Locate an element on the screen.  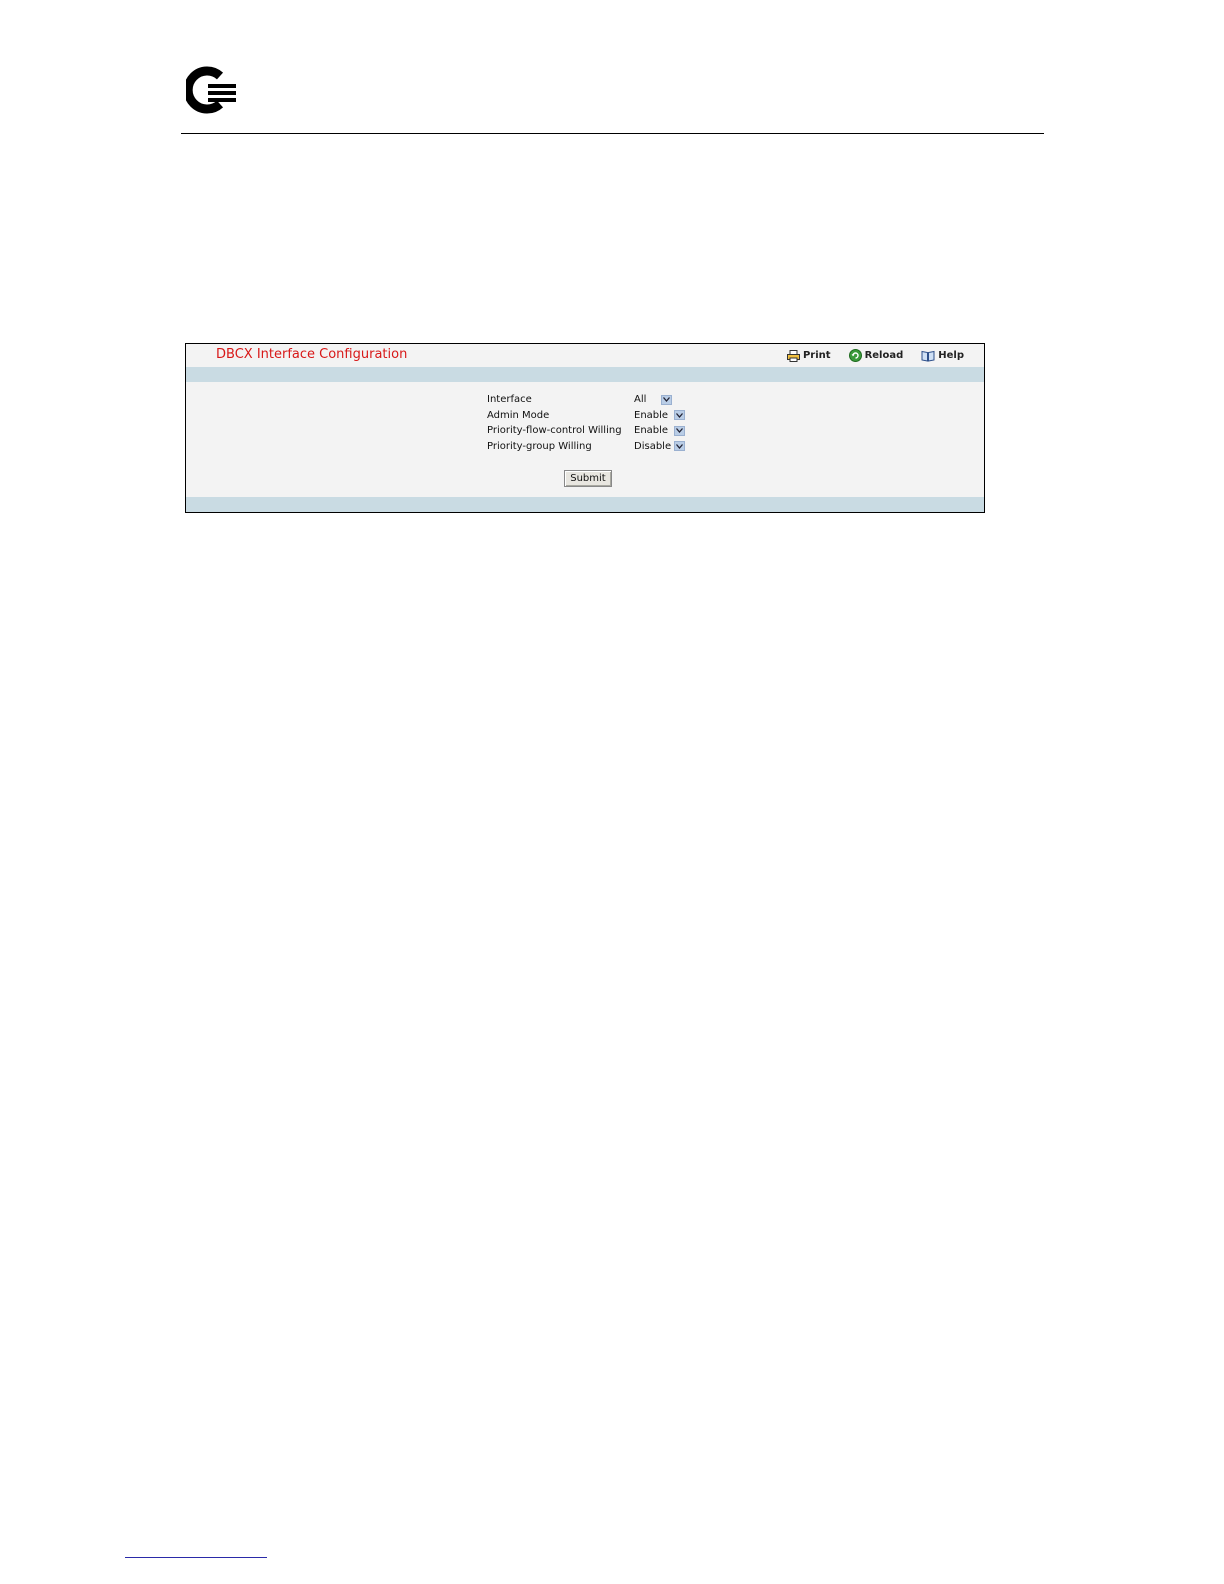
form-row-admin-mode: Admin Mode Enable is located at coordinates (586, 416).